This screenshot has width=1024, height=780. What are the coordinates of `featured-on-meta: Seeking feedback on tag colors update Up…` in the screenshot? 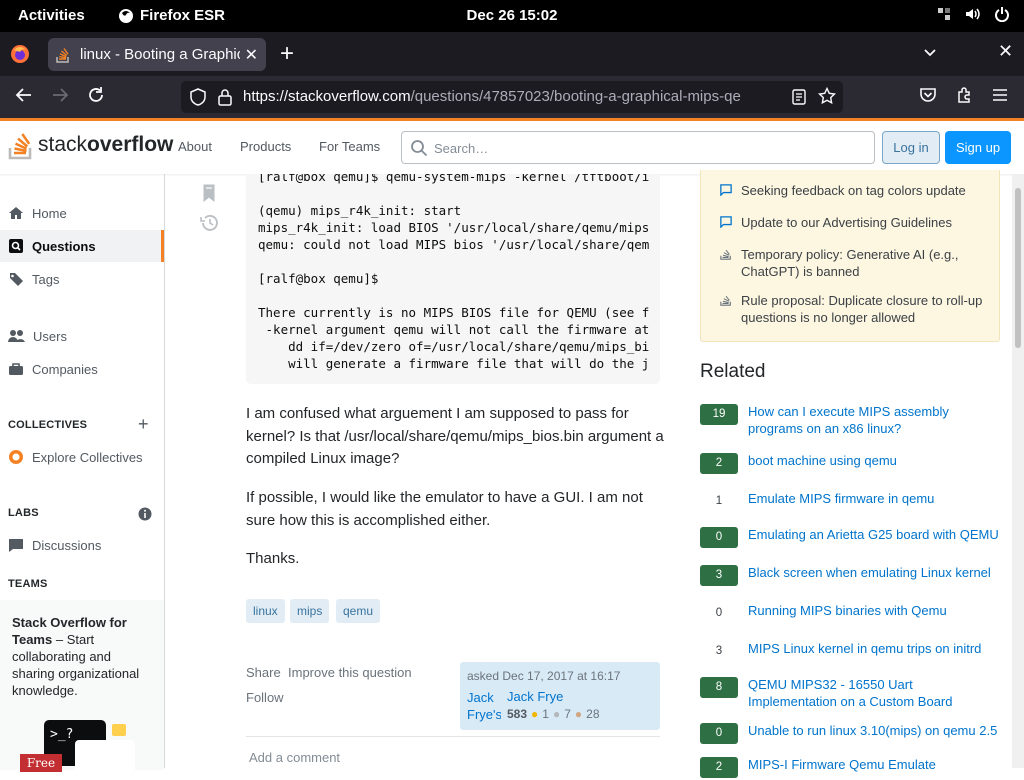 It's located at (850, 256).